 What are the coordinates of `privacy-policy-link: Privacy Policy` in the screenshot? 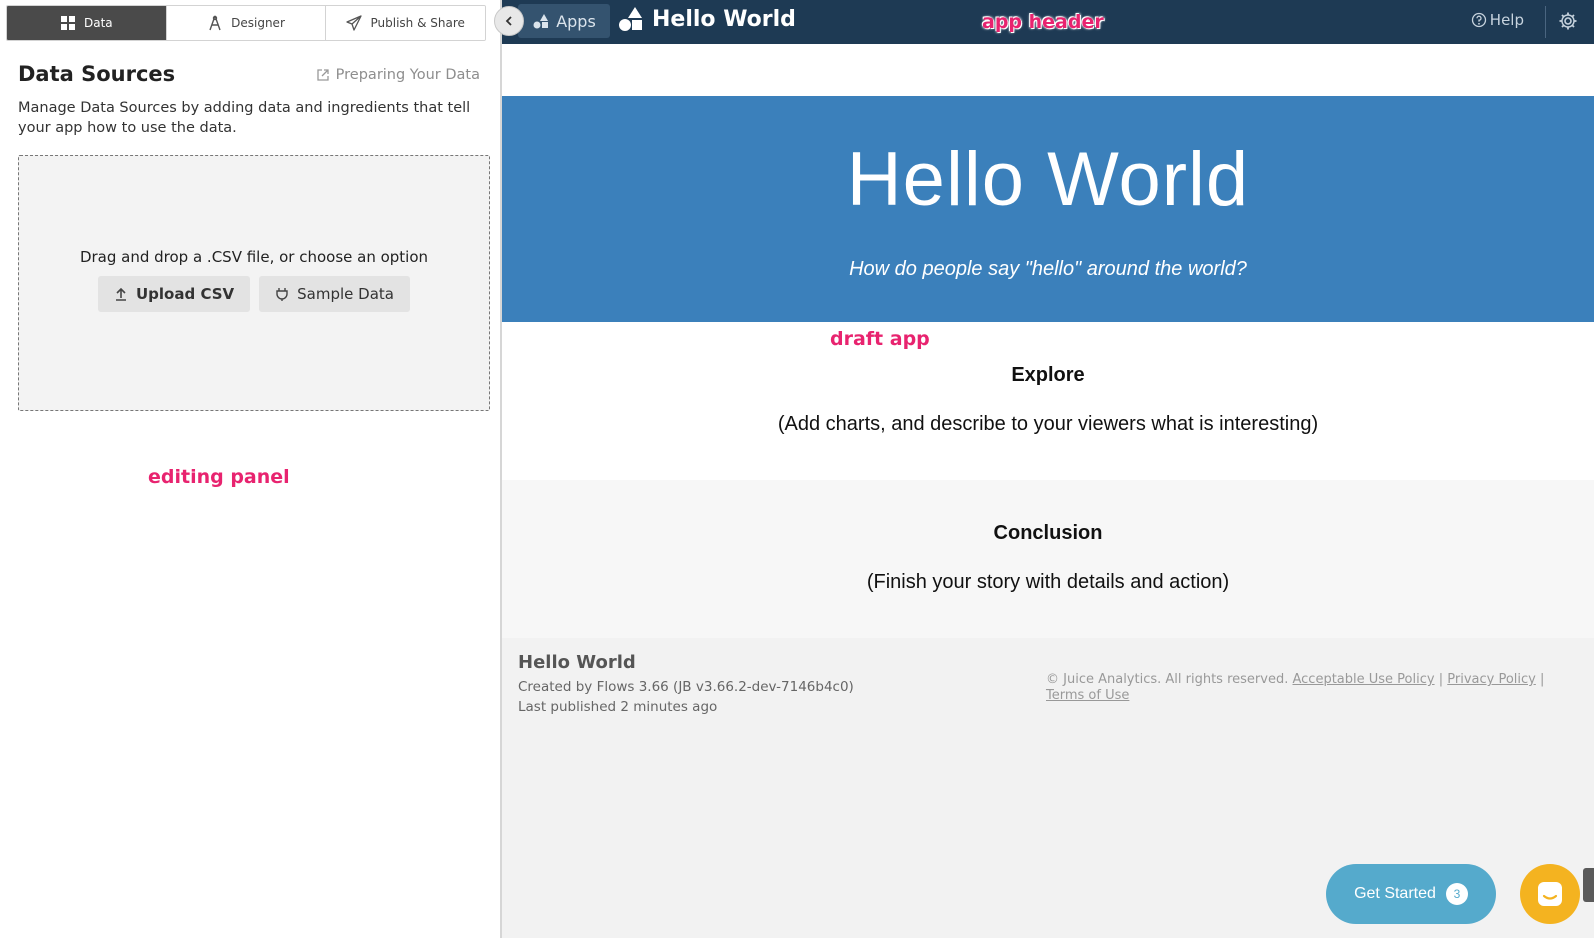 It's located at (1491, 679).